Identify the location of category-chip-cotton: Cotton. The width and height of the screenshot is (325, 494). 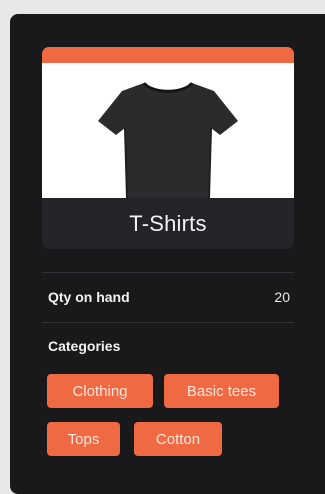
(178, 439).